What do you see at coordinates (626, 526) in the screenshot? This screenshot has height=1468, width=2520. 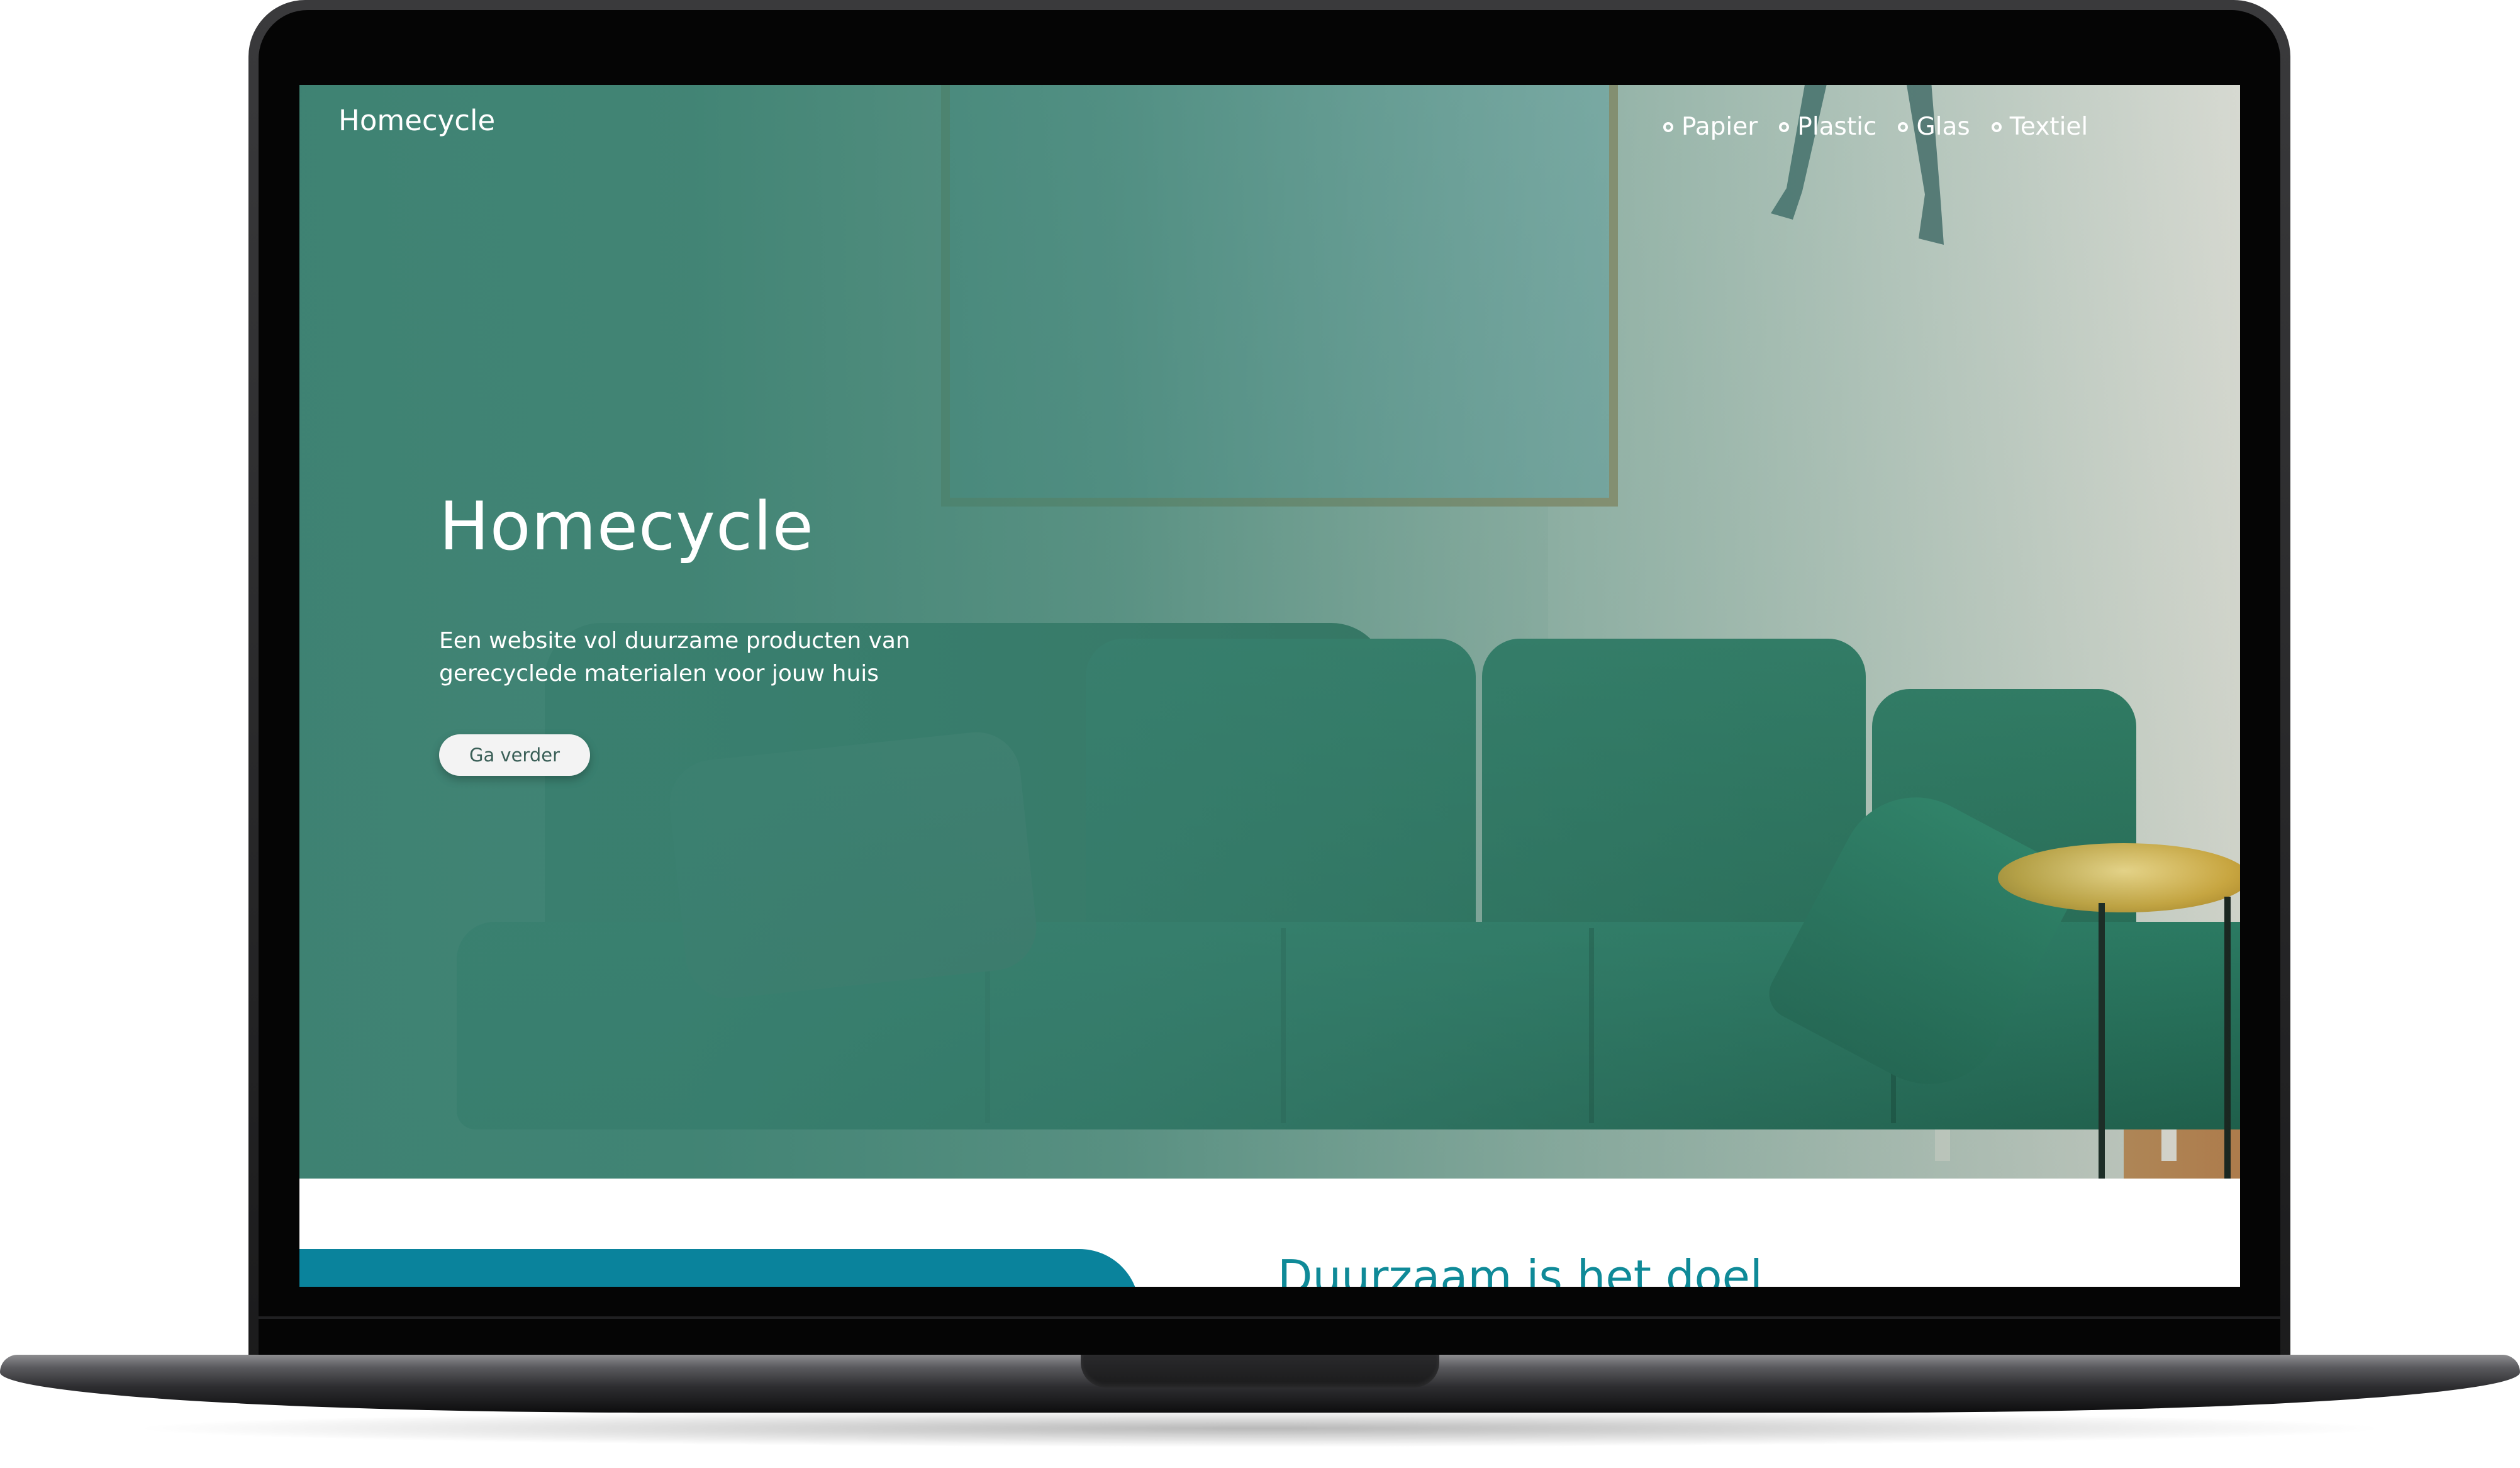 I see `hero-title: Homecycle` at bounding box center [626, 526].